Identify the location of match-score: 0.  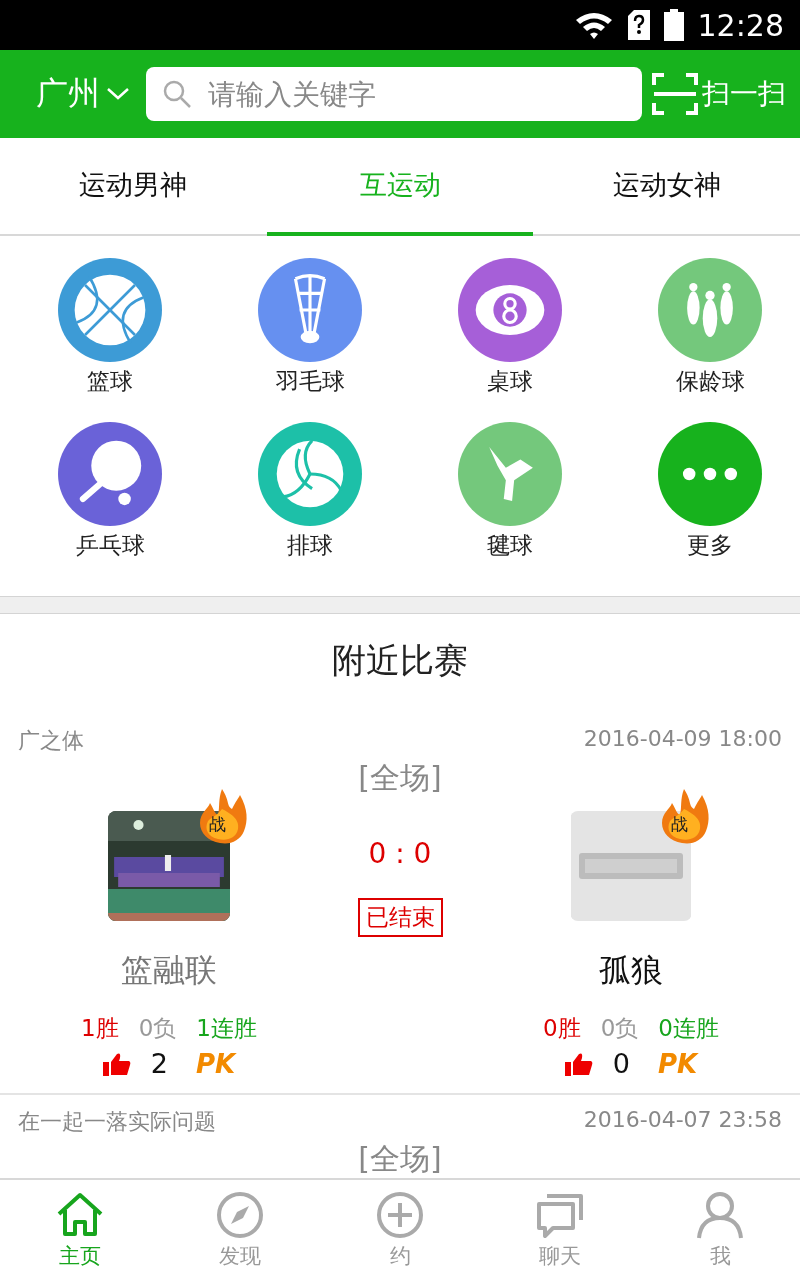
(400, 853).